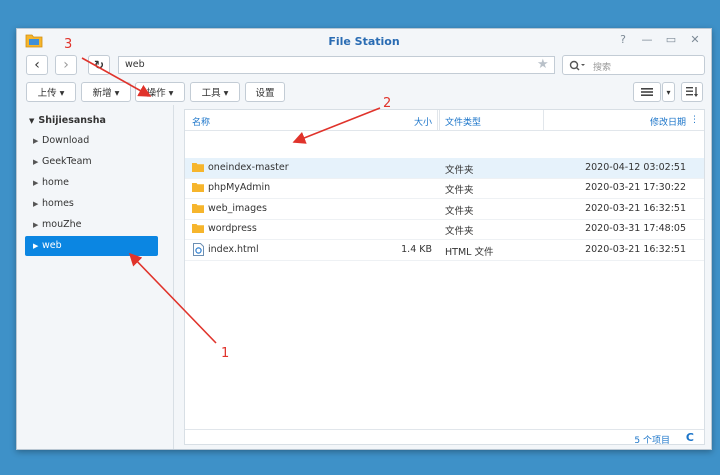  What do you see at coordinates (423, 121) in the screenshot?
I see `column-header-size: 大小` at bounding box center [423, 121].